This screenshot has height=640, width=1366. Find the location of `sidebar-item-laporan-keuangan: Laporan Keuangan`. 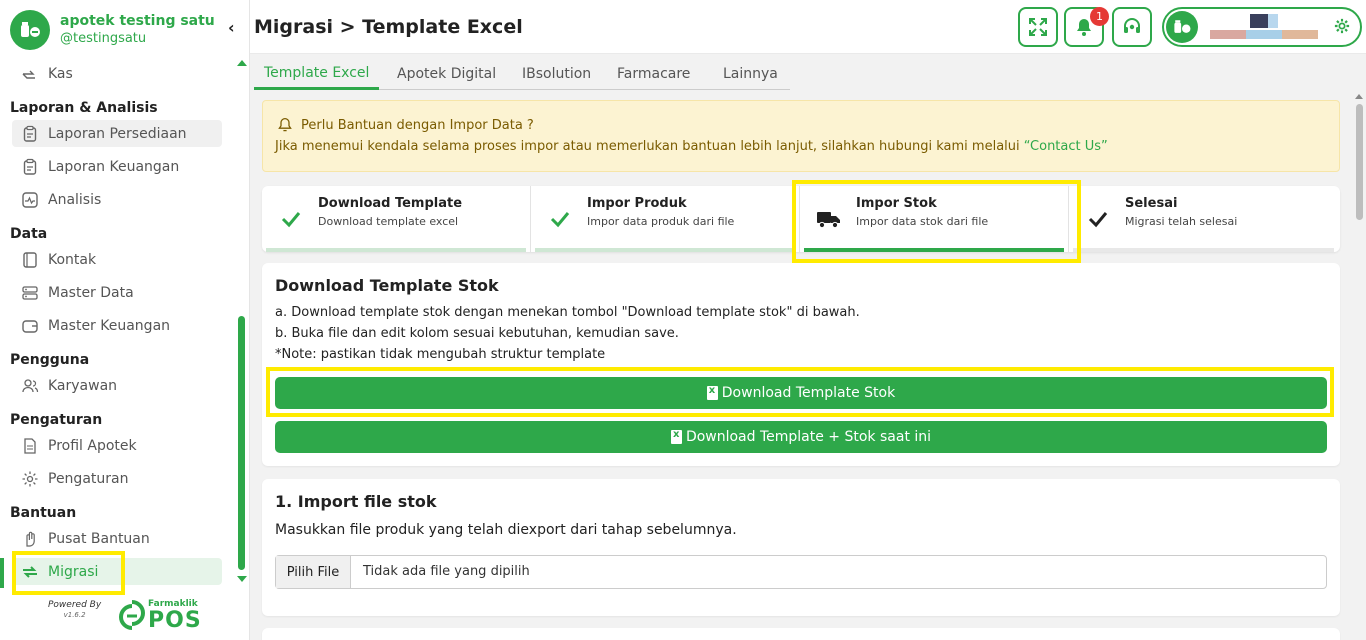

sidebar-item-laporan-keuangan: Laporan Keuangan is located at coordinates (117, 166).